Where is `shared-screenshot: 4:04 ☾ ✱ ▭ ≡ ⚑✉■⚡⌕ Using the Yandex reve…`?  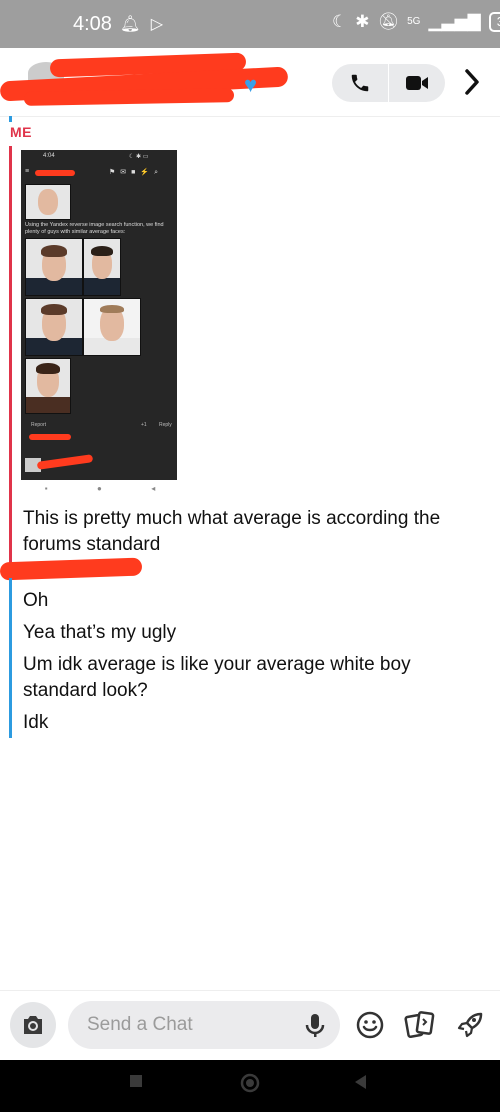 shared-screenshot: 4:04 ☾ ✱ ▭ ≡ ⚑✉■⚡⌕ Using the Yandex reve… is located at coordinates (99, 315).